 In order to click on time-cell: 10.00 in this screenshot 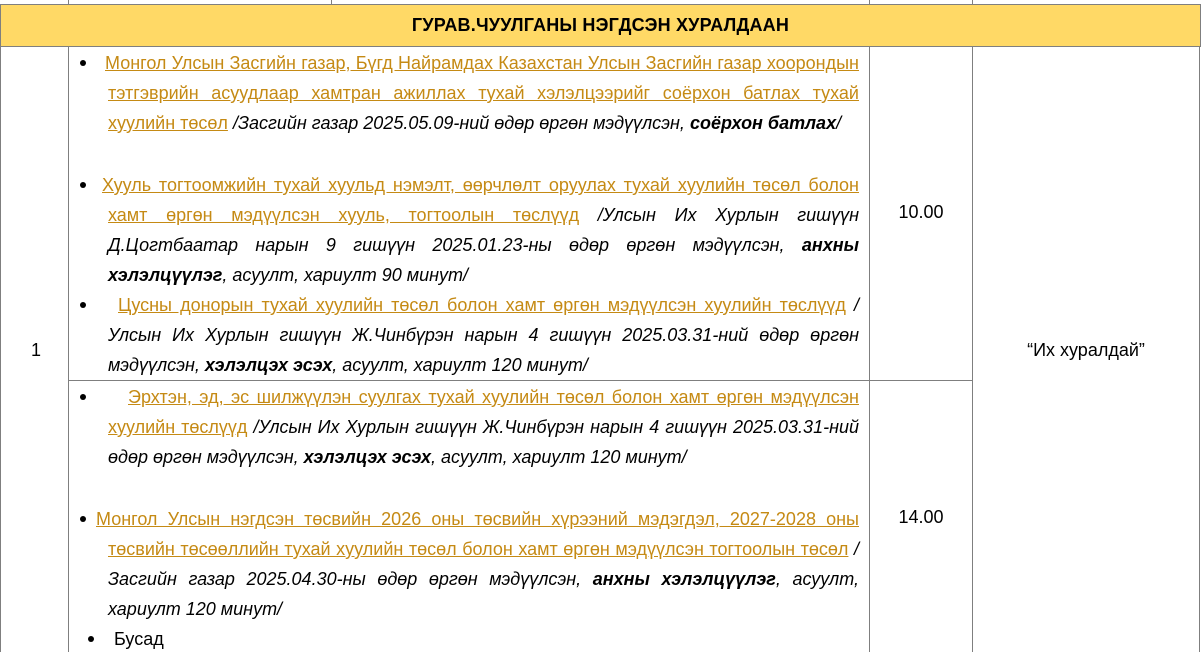, I will do `click(921, 212)`.